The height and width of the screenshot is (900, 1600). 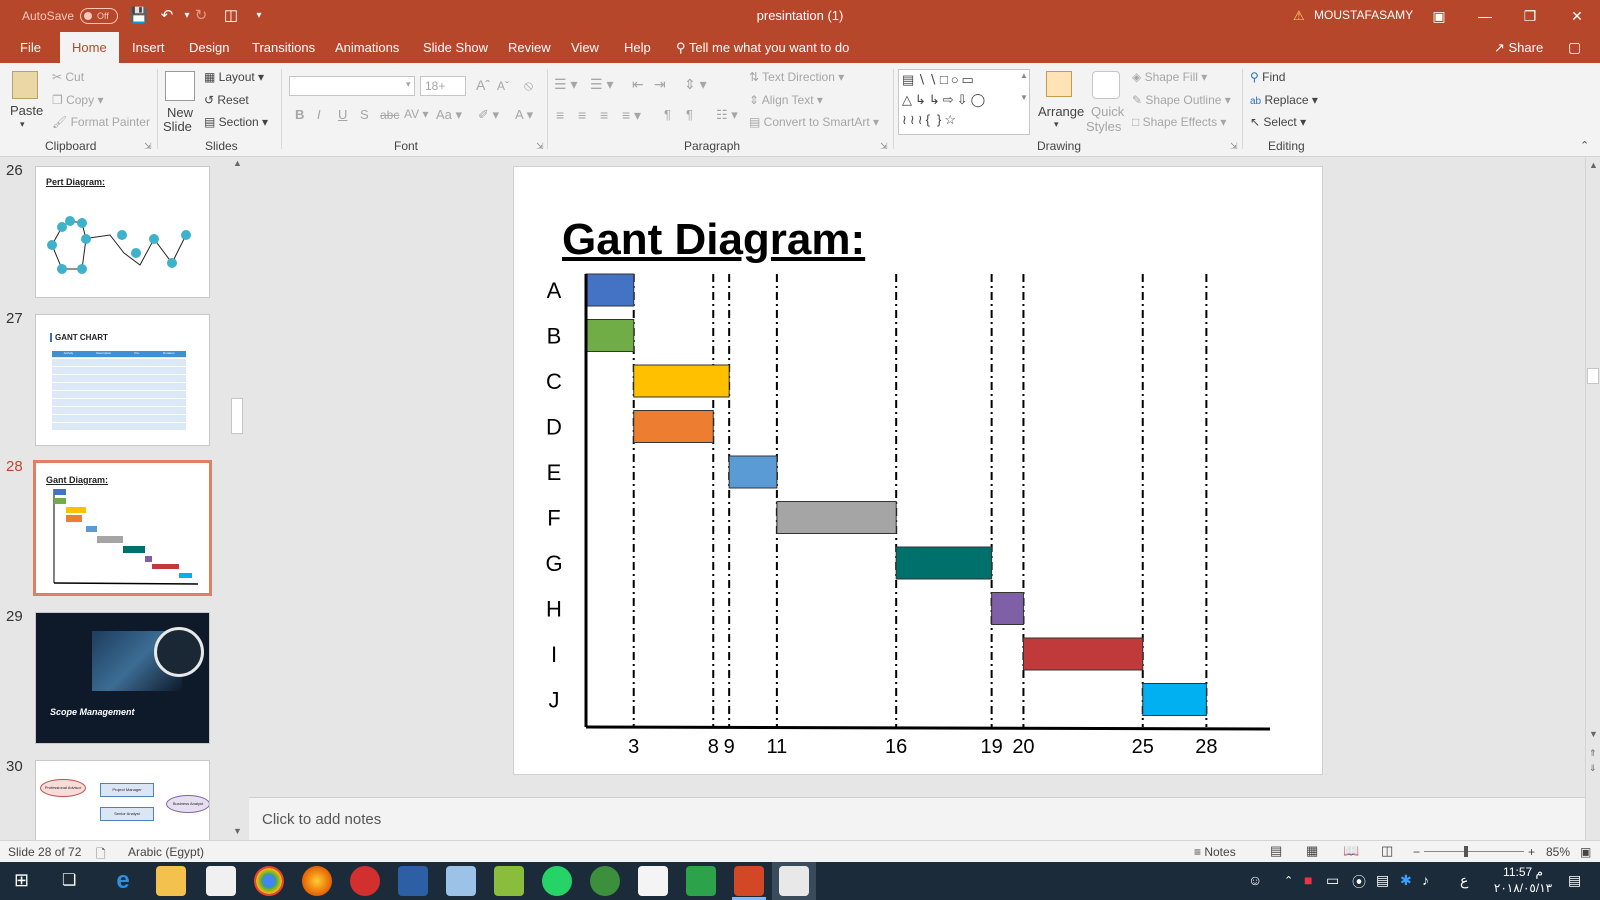 I want to click on tab-review: Review, so click(x=529, y=47).